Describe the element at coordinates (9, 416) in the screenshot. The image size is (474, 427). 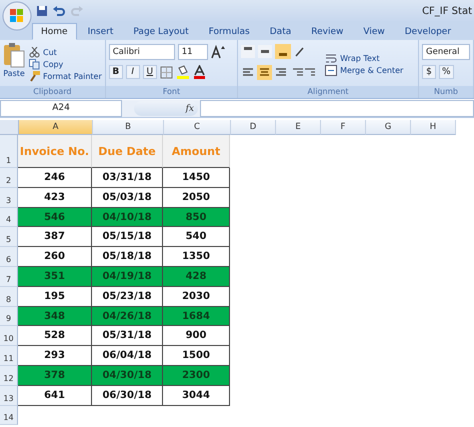
I see `row-header: 14` at that location.